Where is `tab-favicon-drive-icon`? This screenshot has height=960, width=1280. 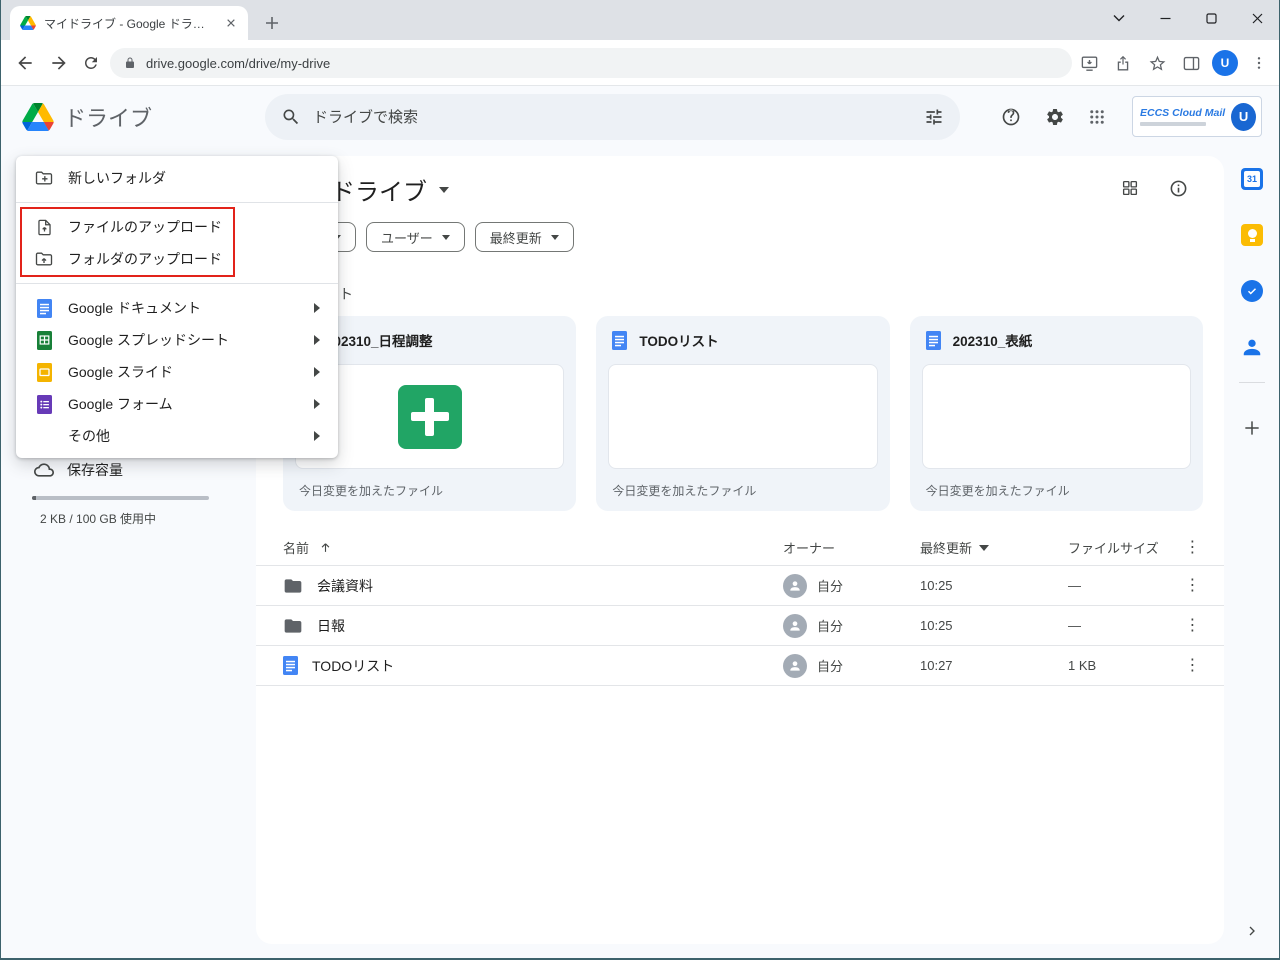
tab-favicon-drive-icon is located at coordinates (28, 23).